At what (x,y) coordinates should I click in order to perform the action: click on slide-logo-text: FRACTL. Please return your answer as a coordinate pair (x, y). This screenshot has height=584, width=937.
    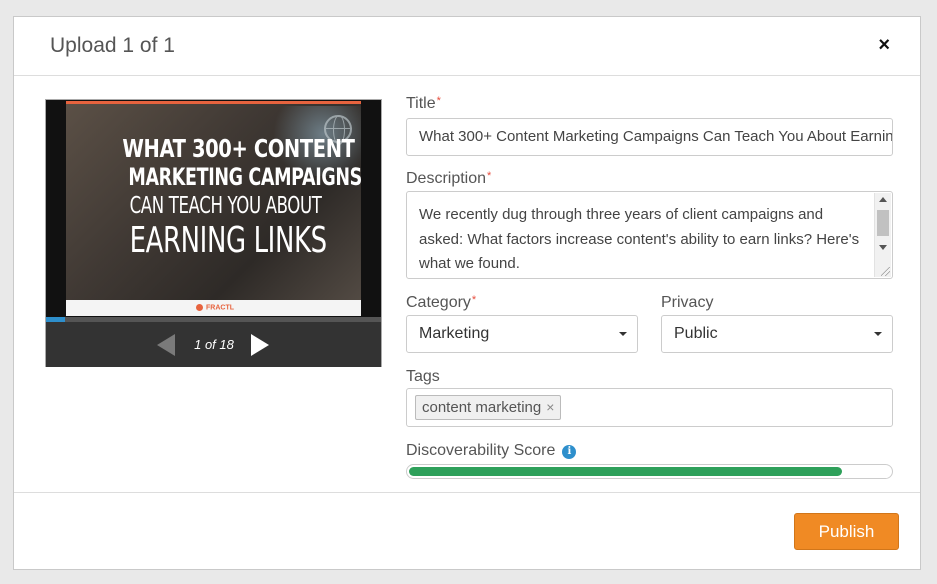
    Looking at the image, I should click on (220, 308).